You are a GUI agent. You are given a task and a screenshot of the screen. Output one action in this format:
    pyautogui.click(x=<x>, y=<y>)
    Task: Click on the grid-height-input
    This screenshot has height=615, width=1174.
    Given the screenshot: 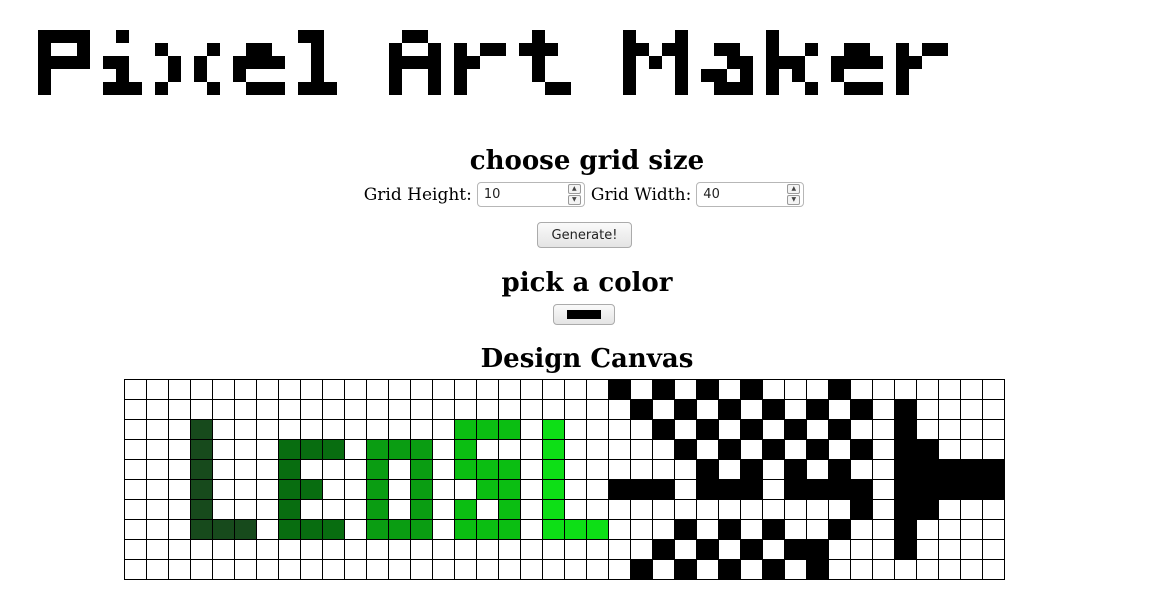 What is the action you would take?
    pyautogui.click(x=519, y=194)
    